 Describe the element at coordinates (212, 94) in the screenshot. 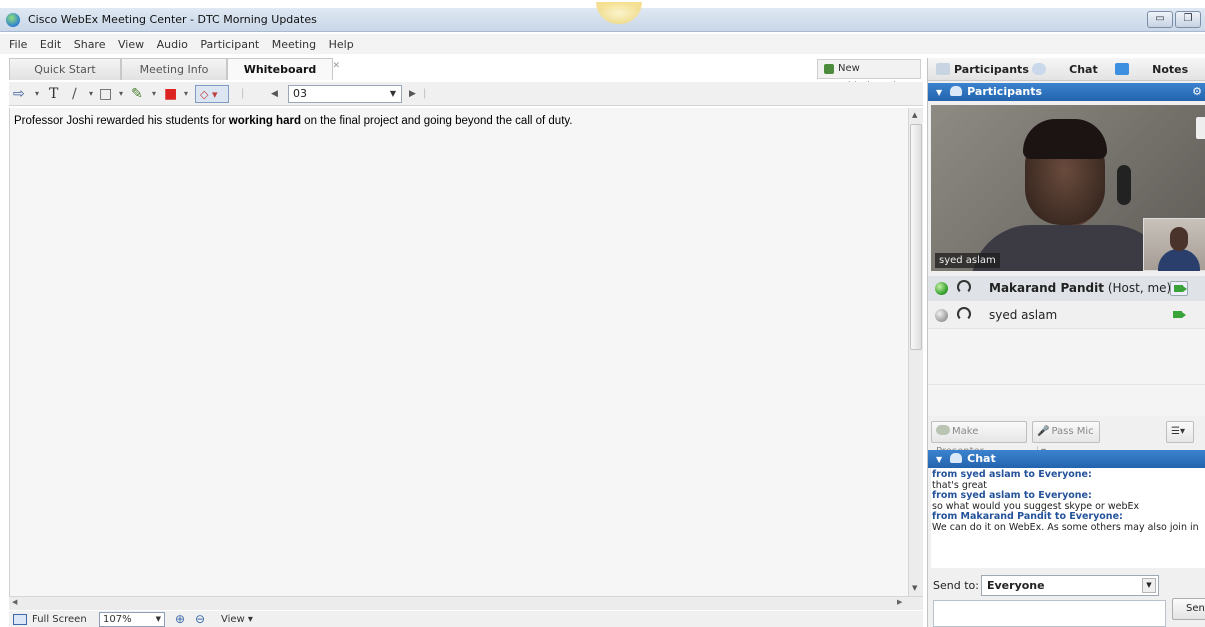

I see `eraser-tool-icon: ◇ ▾` at that location.